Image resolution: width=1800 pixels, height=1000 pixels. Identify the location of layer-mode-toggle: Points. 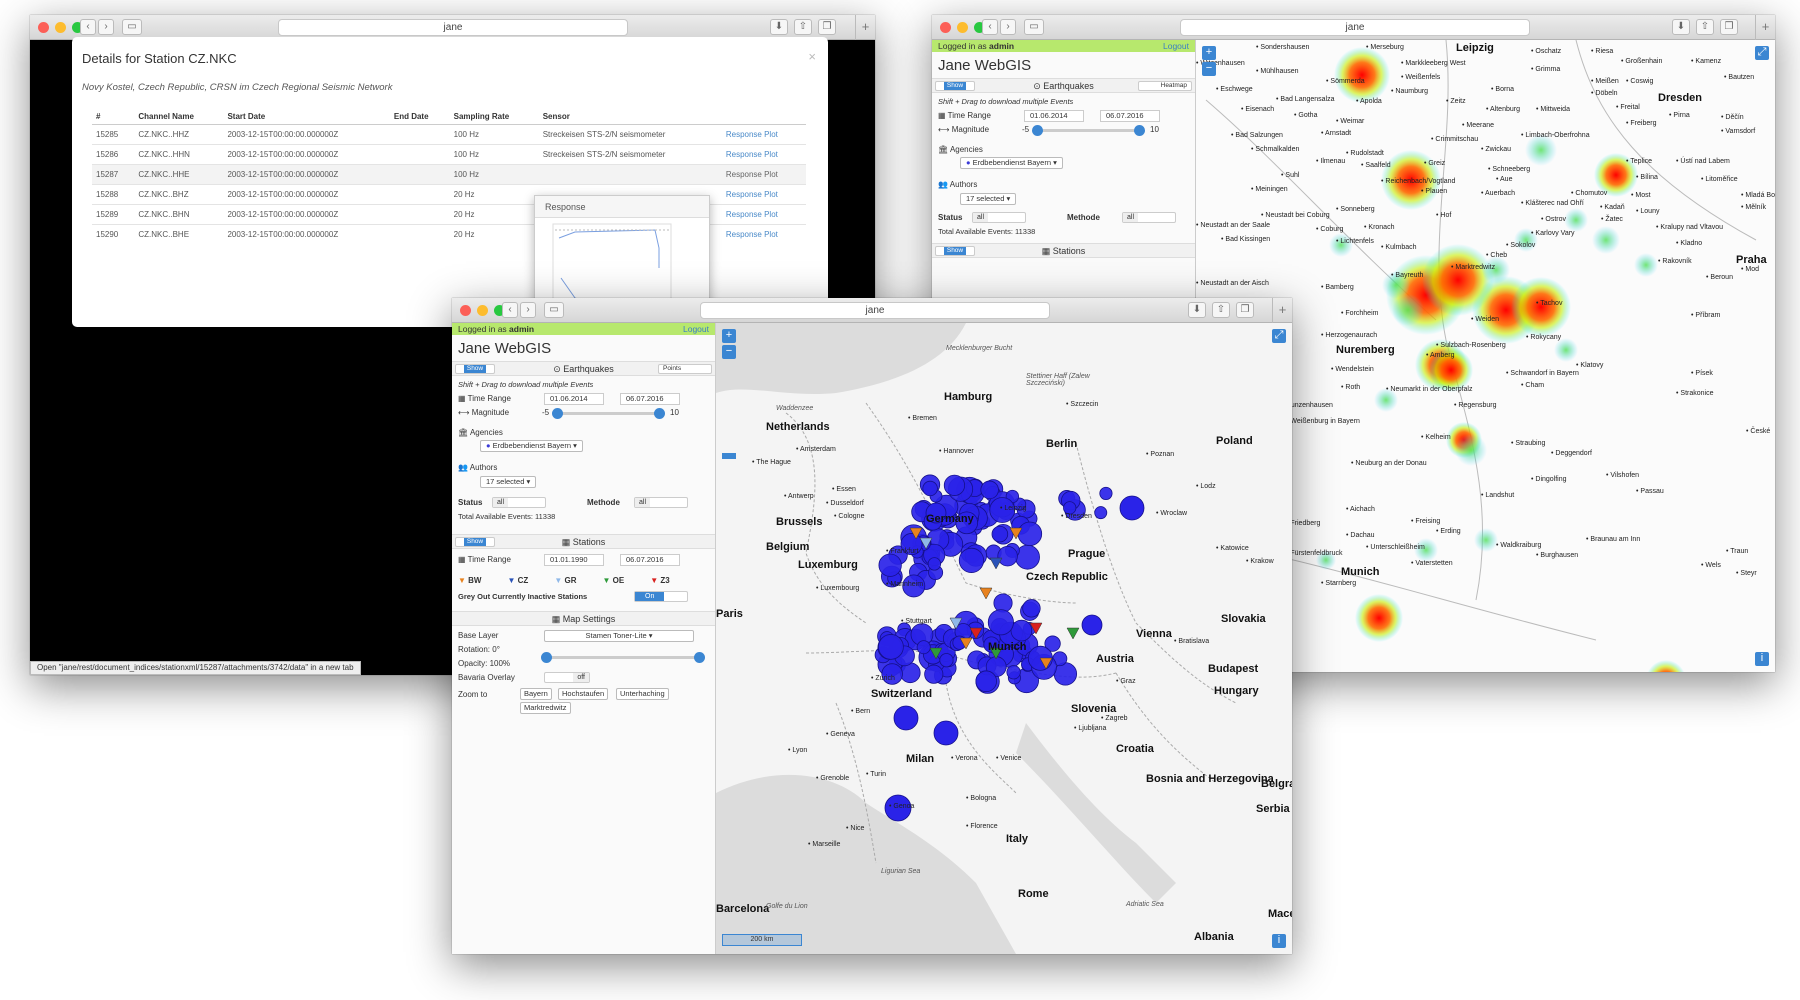
(685, 369).